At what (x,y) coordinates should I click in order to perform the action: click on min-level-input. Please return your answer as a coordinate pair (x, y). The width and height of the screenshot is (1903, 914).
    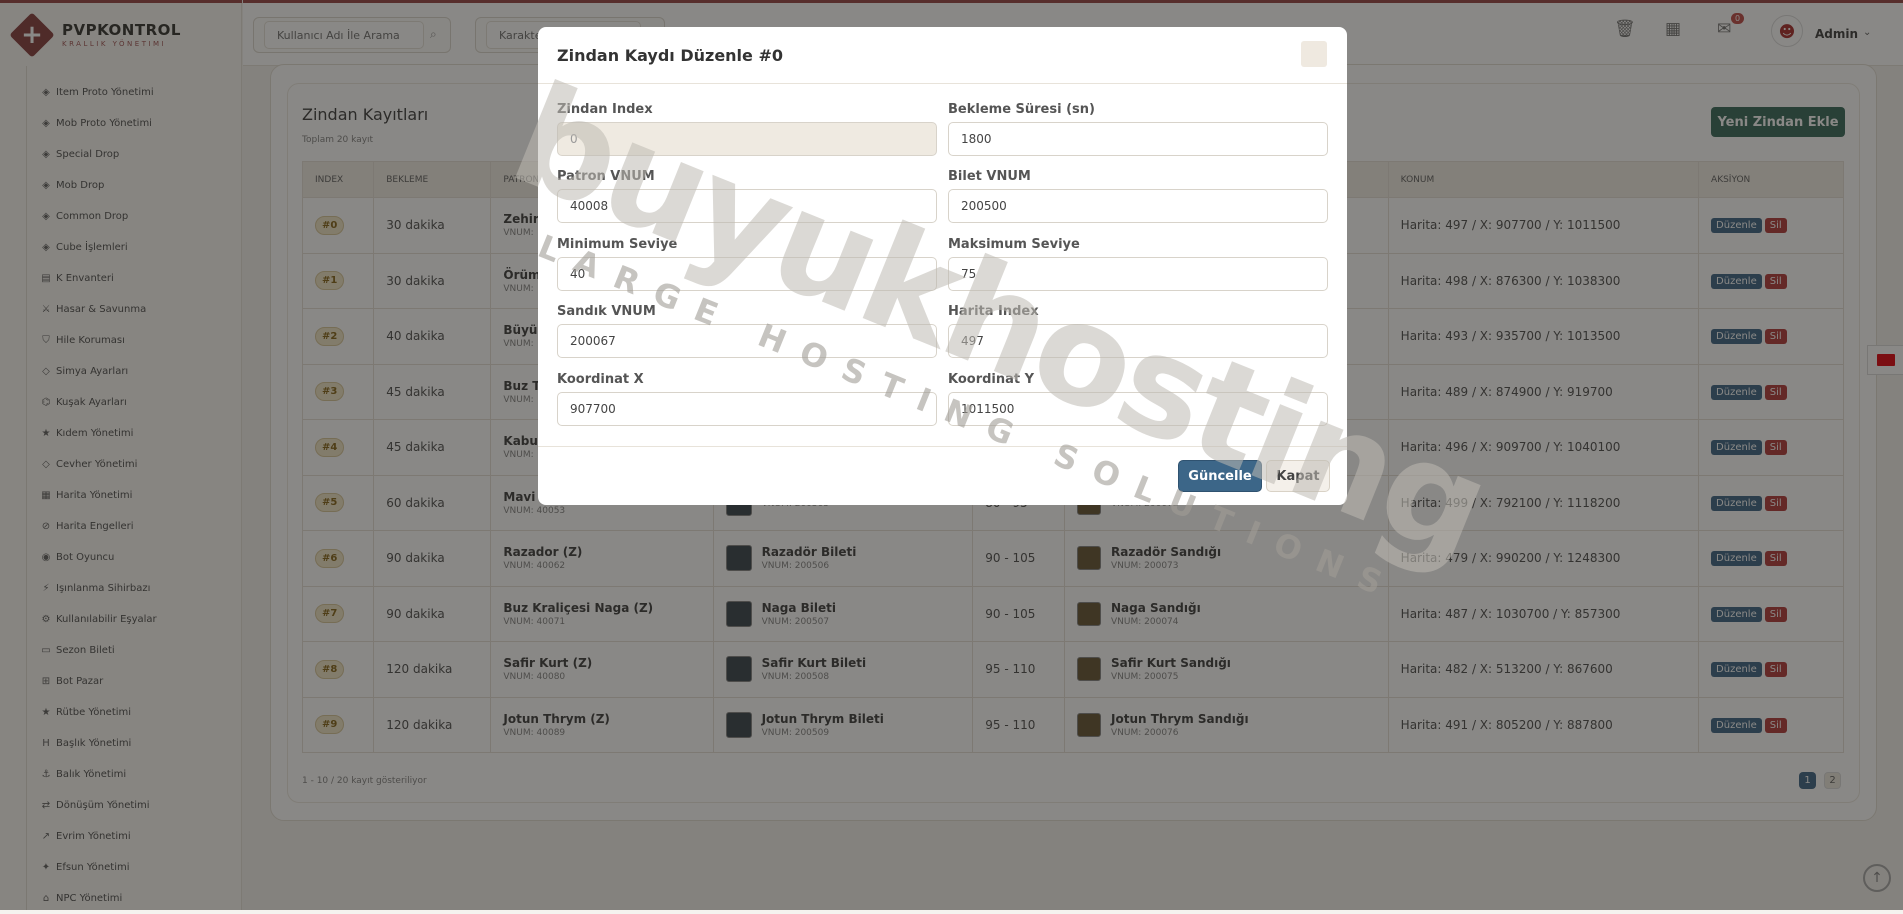
    Looking at the image, I should click on (747, 274).